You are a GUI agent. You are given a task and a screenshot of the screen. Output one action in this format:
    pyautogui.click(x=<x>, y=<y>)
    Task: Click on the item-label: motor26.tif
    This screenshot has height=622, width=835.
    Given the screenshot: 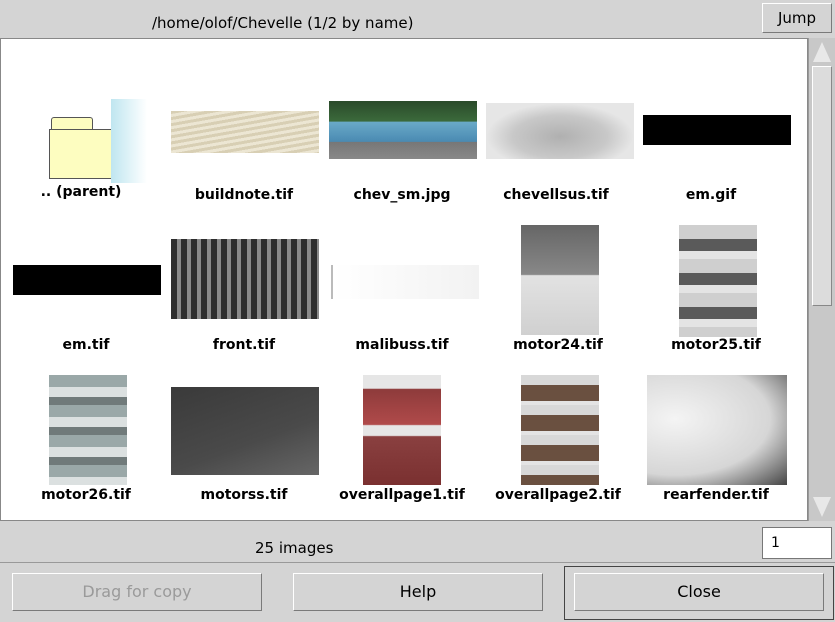 What is the action you would take?
    pyautogui.click(x=86, y=495)
    